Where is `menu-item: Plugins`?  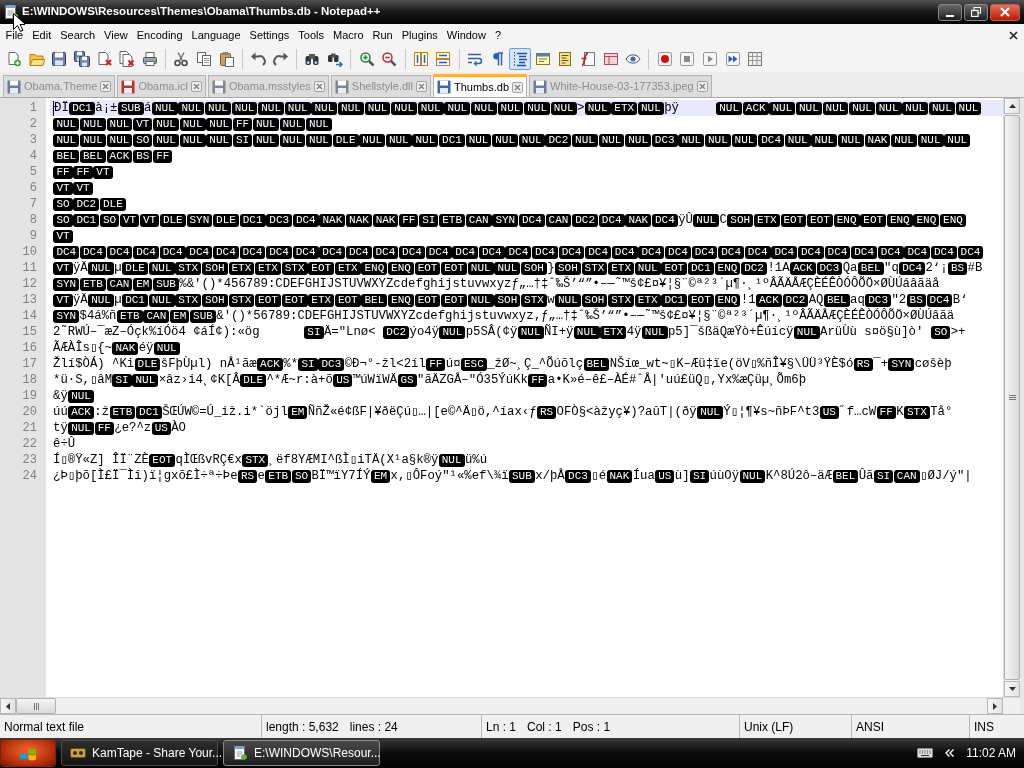 menu-item: Plugins is located at coordinates (420, 35).